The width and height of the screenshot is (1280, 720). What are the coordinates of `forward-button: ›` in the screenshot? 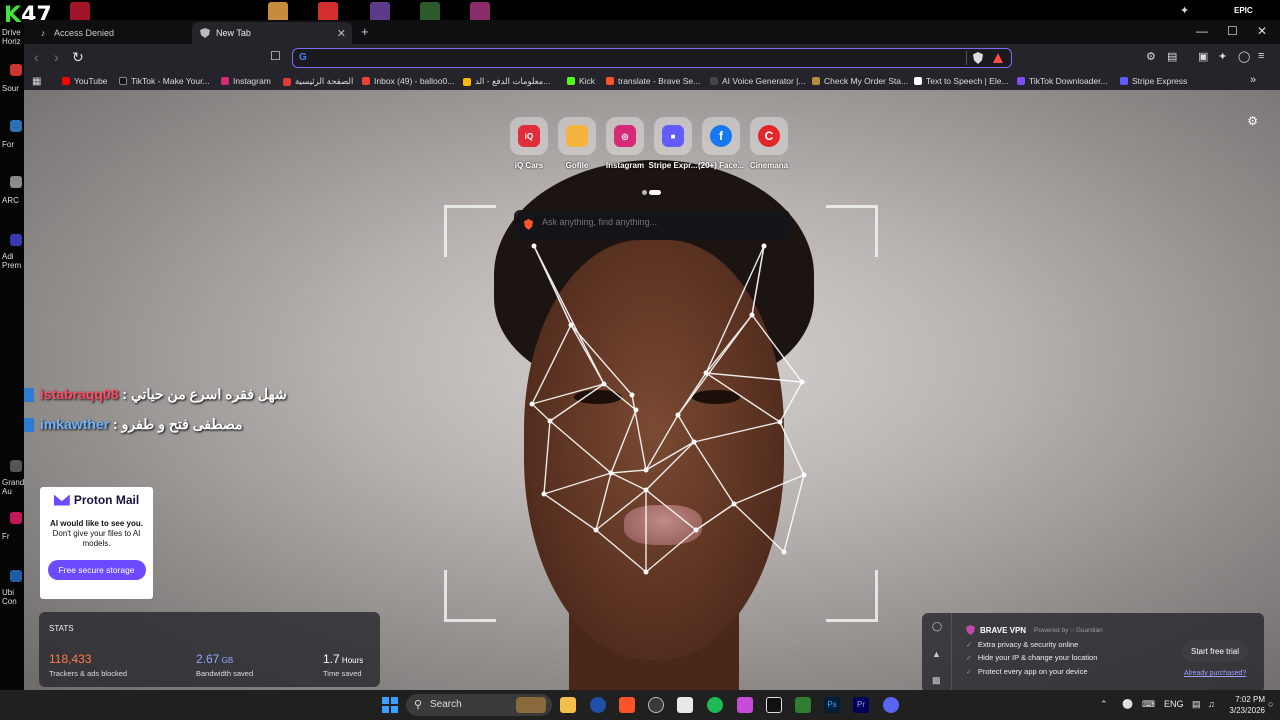 It's located at (56, 57).